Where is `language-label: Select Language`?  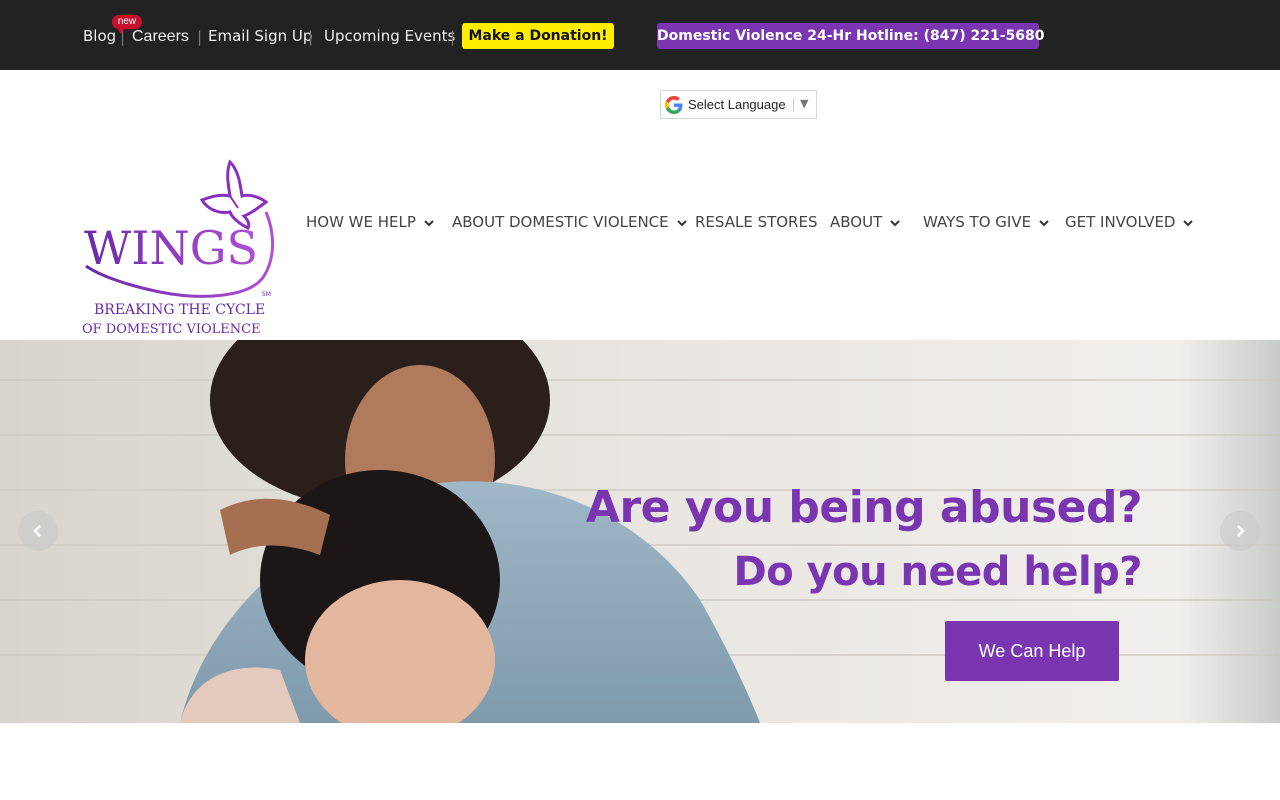 language-label: Select Language is located at coordinates (737, 104).